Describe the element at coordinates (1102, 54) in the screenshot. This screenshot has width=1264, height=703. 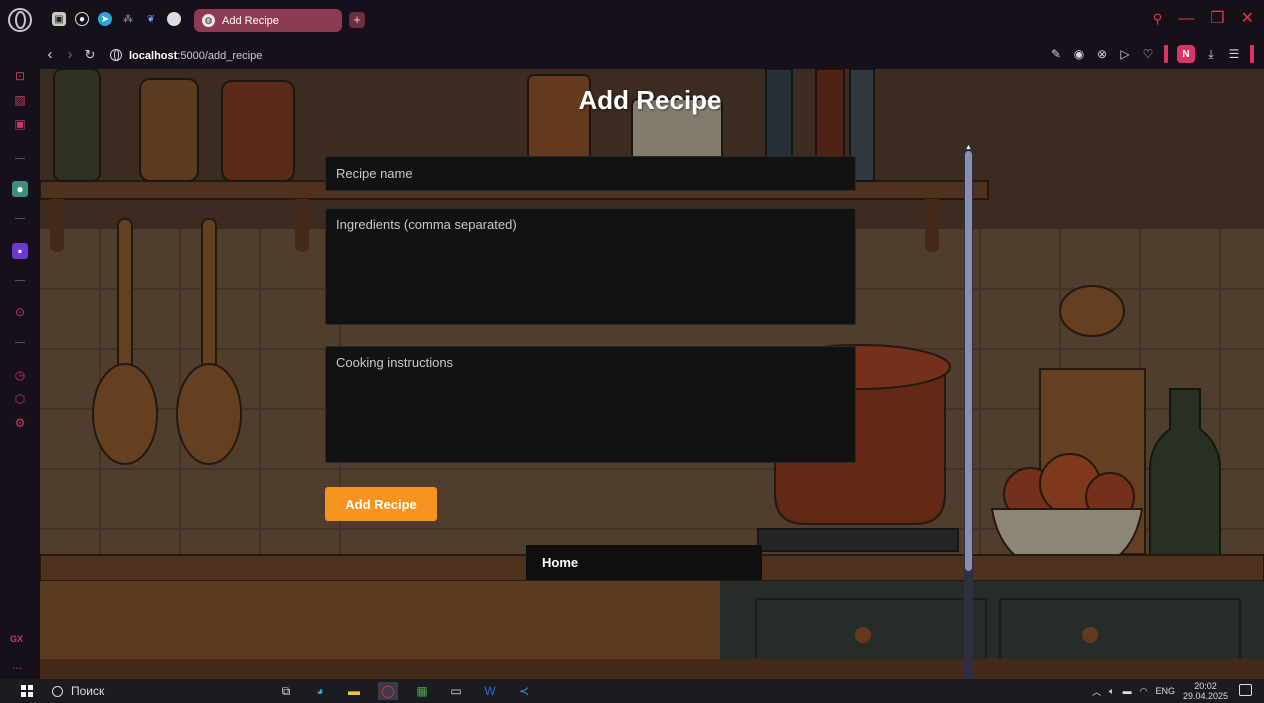
I see `adblock-icon: ⊗` at that location.